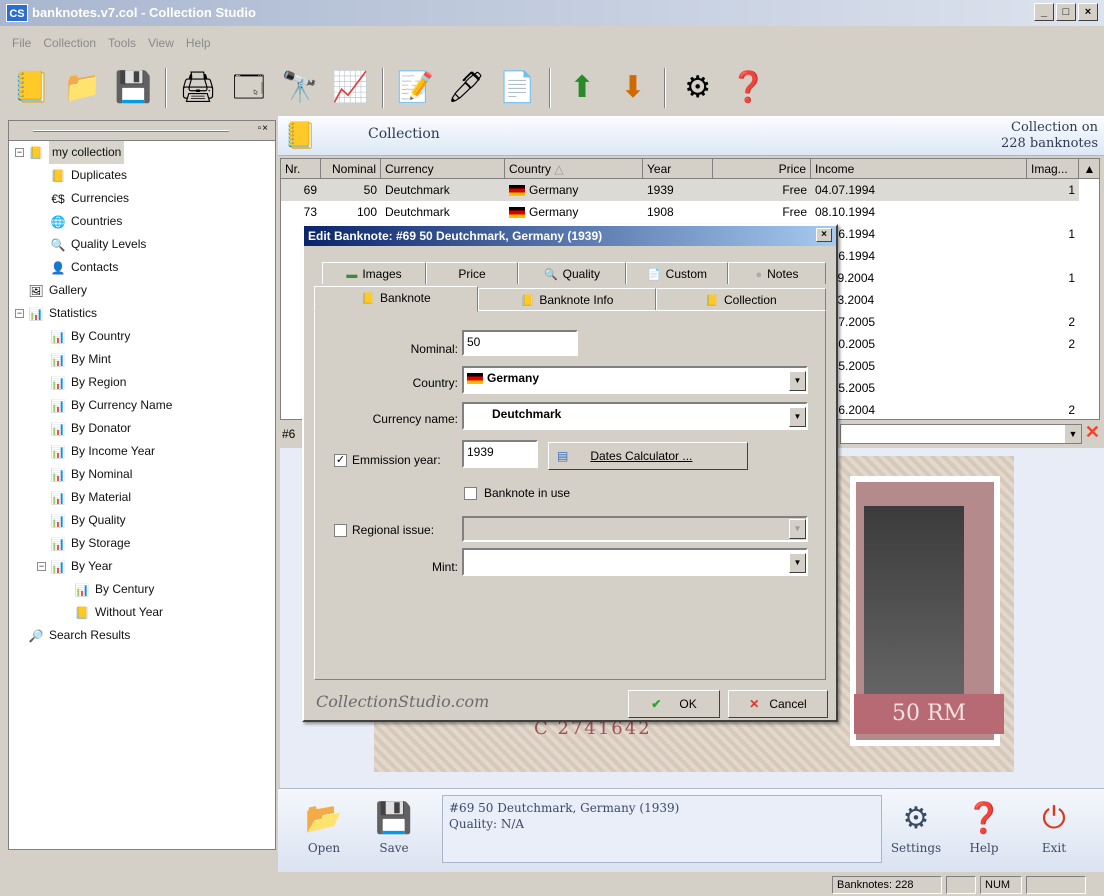  I want to click on tab-notes: ● Notes, so click(777, 273).